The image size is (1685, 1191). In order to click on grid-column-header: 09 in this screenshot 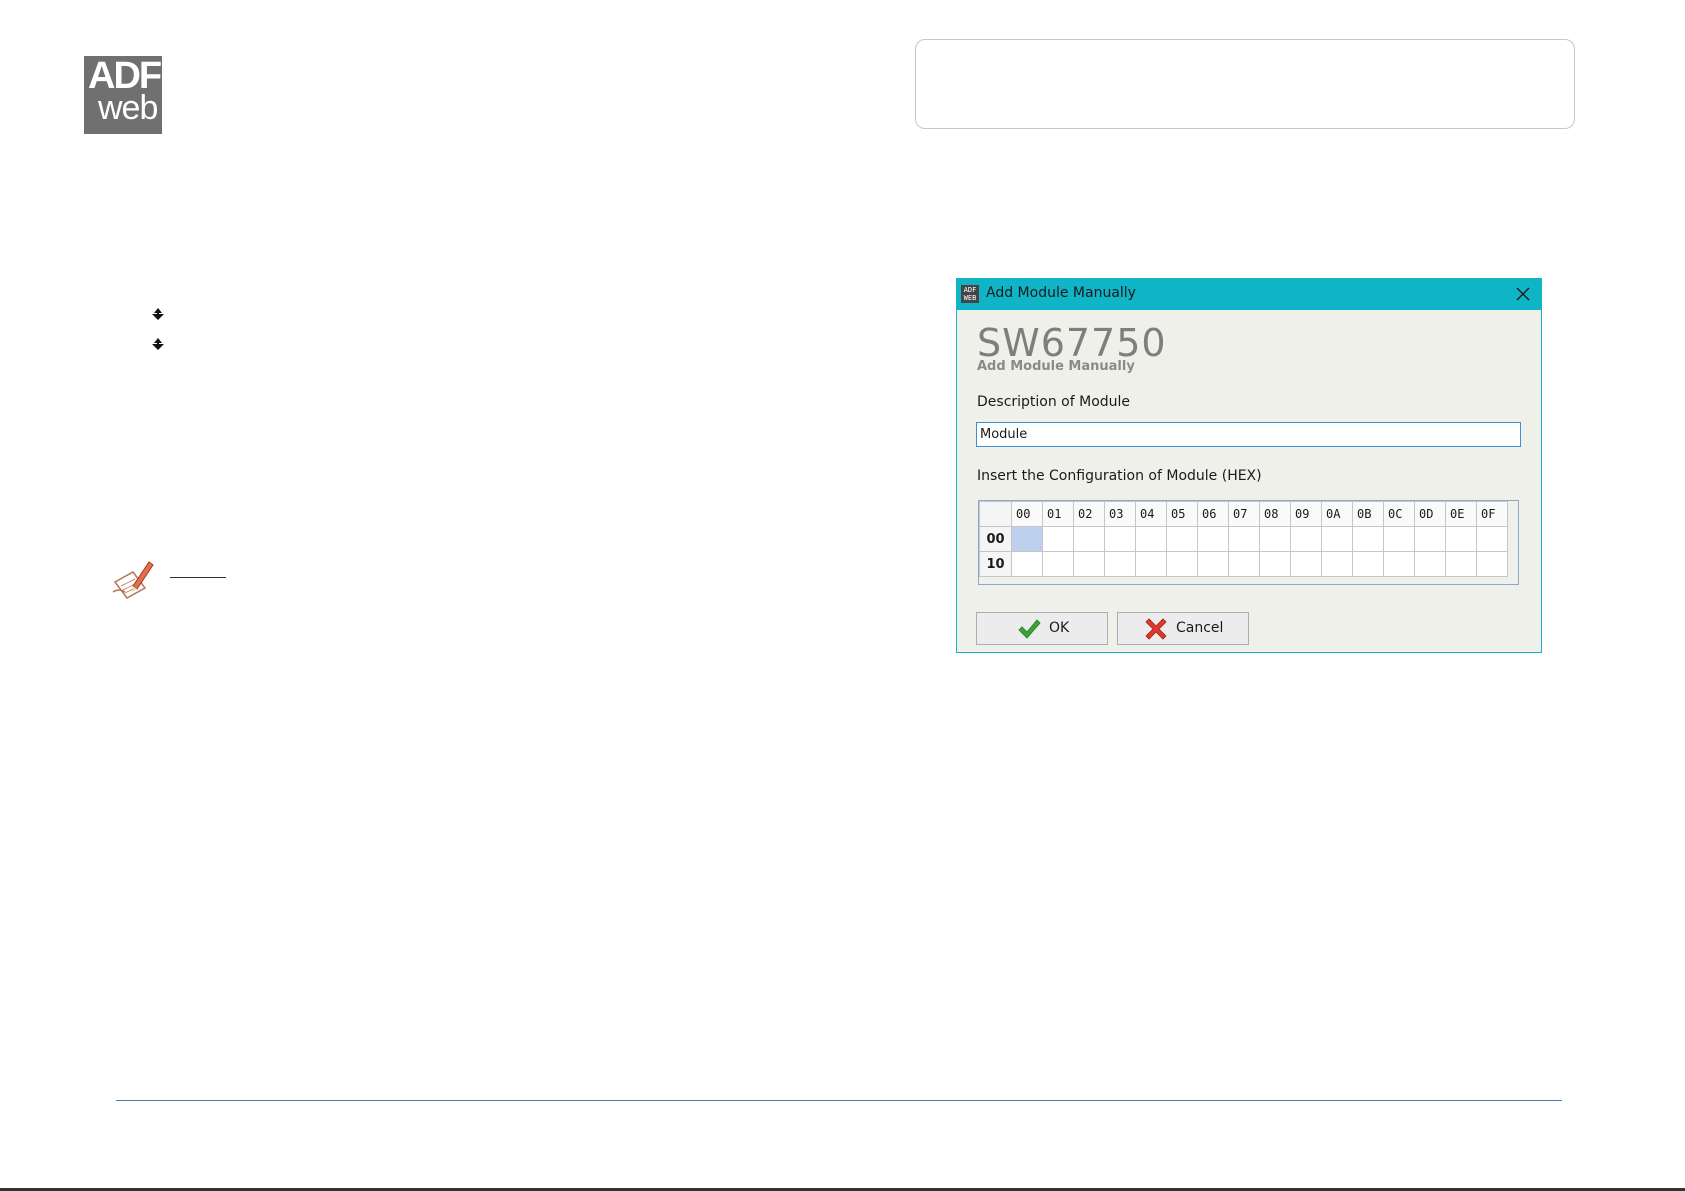, I will do `click(1306, 514)`.